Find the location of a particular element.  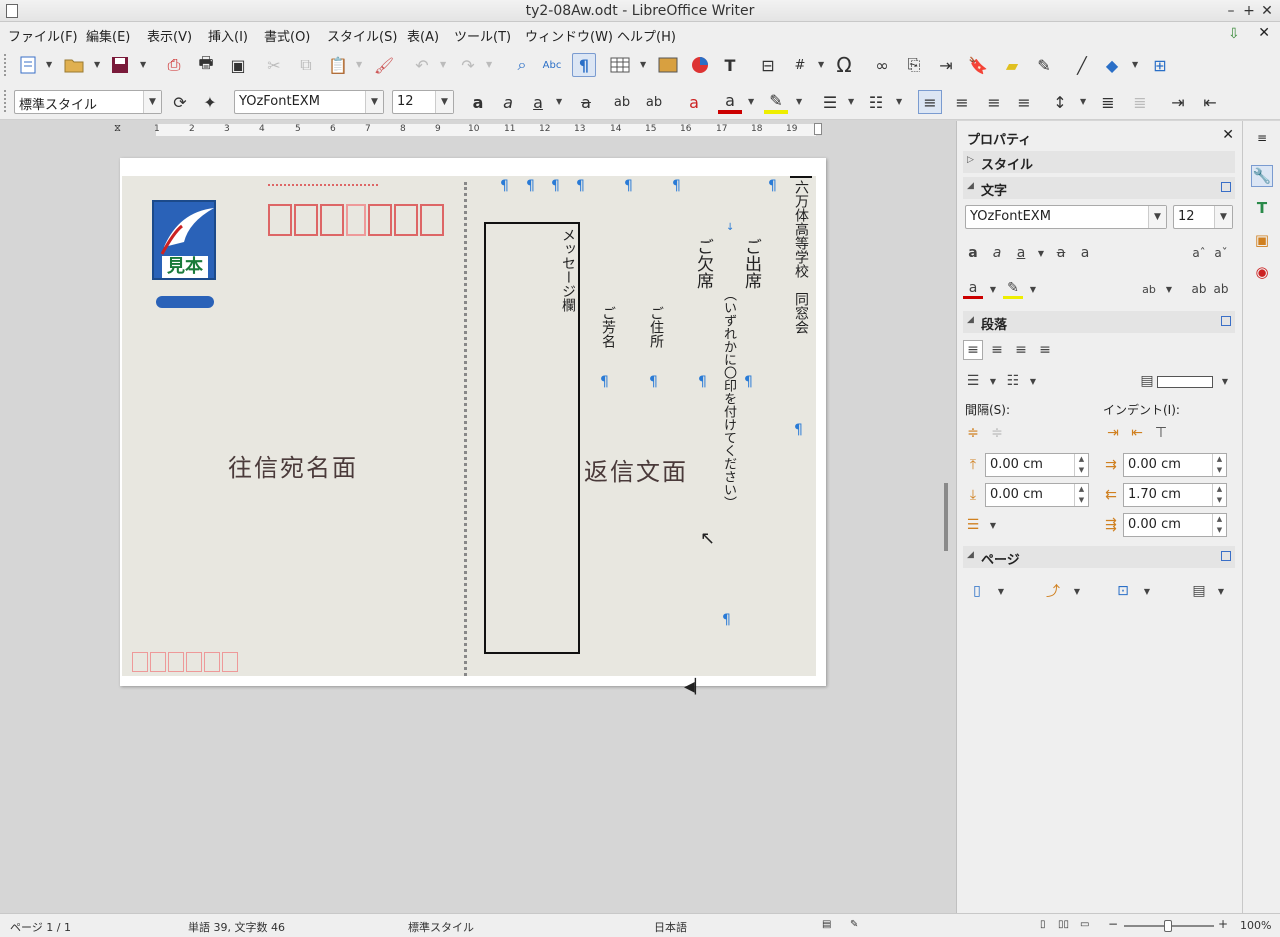

above-spacing-field: 0.00 cm ▲ ▼ is located at coordinates (1037, 465).